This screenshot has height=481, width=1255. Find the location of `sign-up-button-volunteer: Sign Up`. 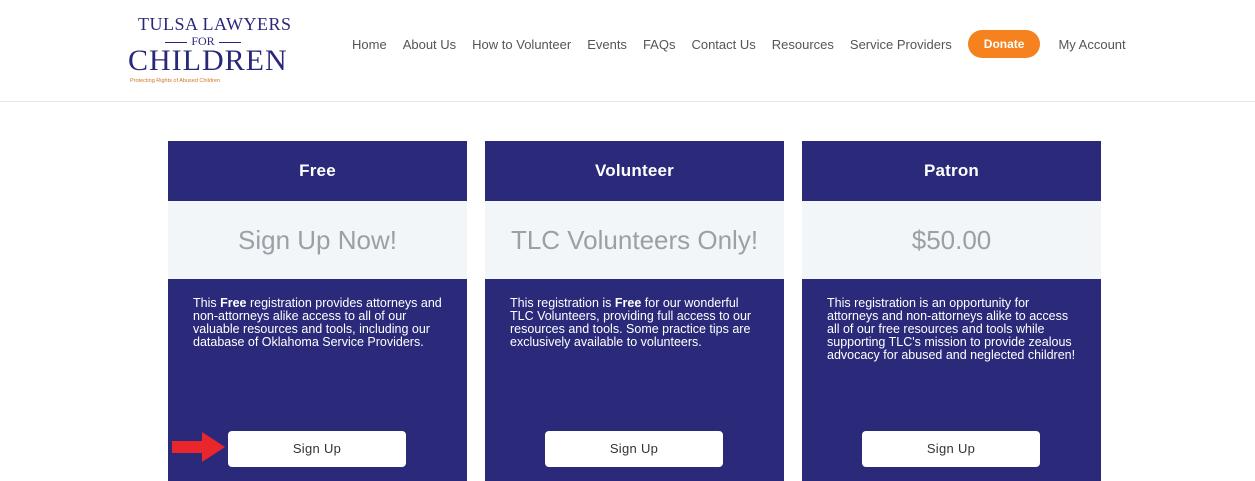

sign-up-button-volunteer: Sign Up is located at coordinates (634, 449).